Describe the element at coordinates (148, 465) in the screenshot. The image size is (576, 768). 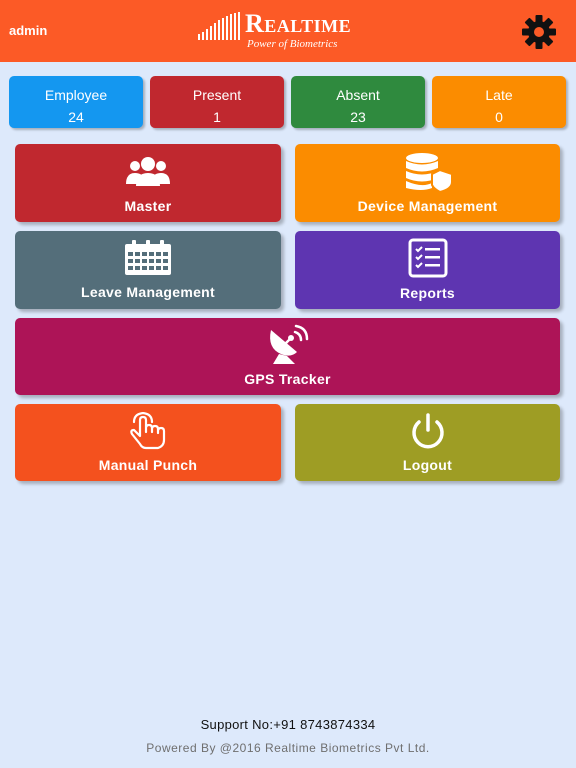
I see `tile-label: Manual Punch` at that location.